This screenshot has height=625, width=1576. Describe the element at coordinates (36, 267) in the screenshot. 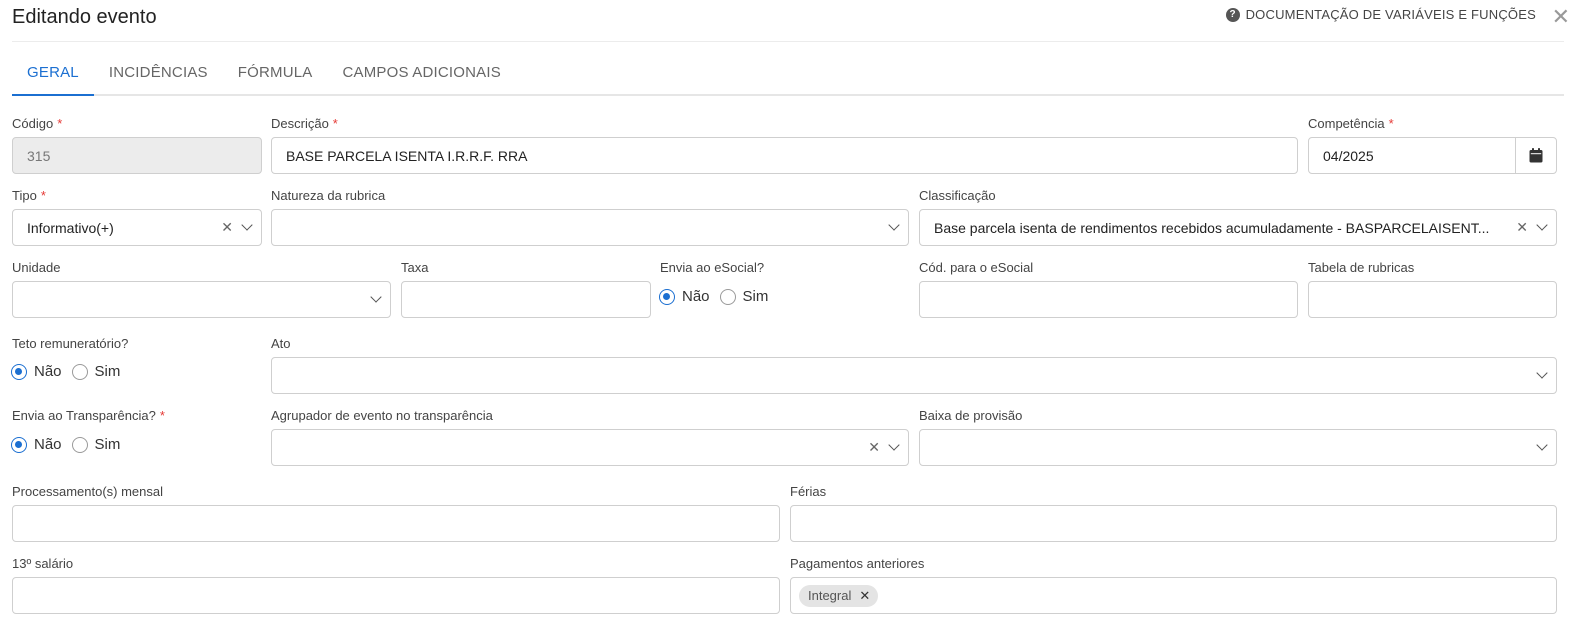

I see `unidade-label: Unidade` at that location.